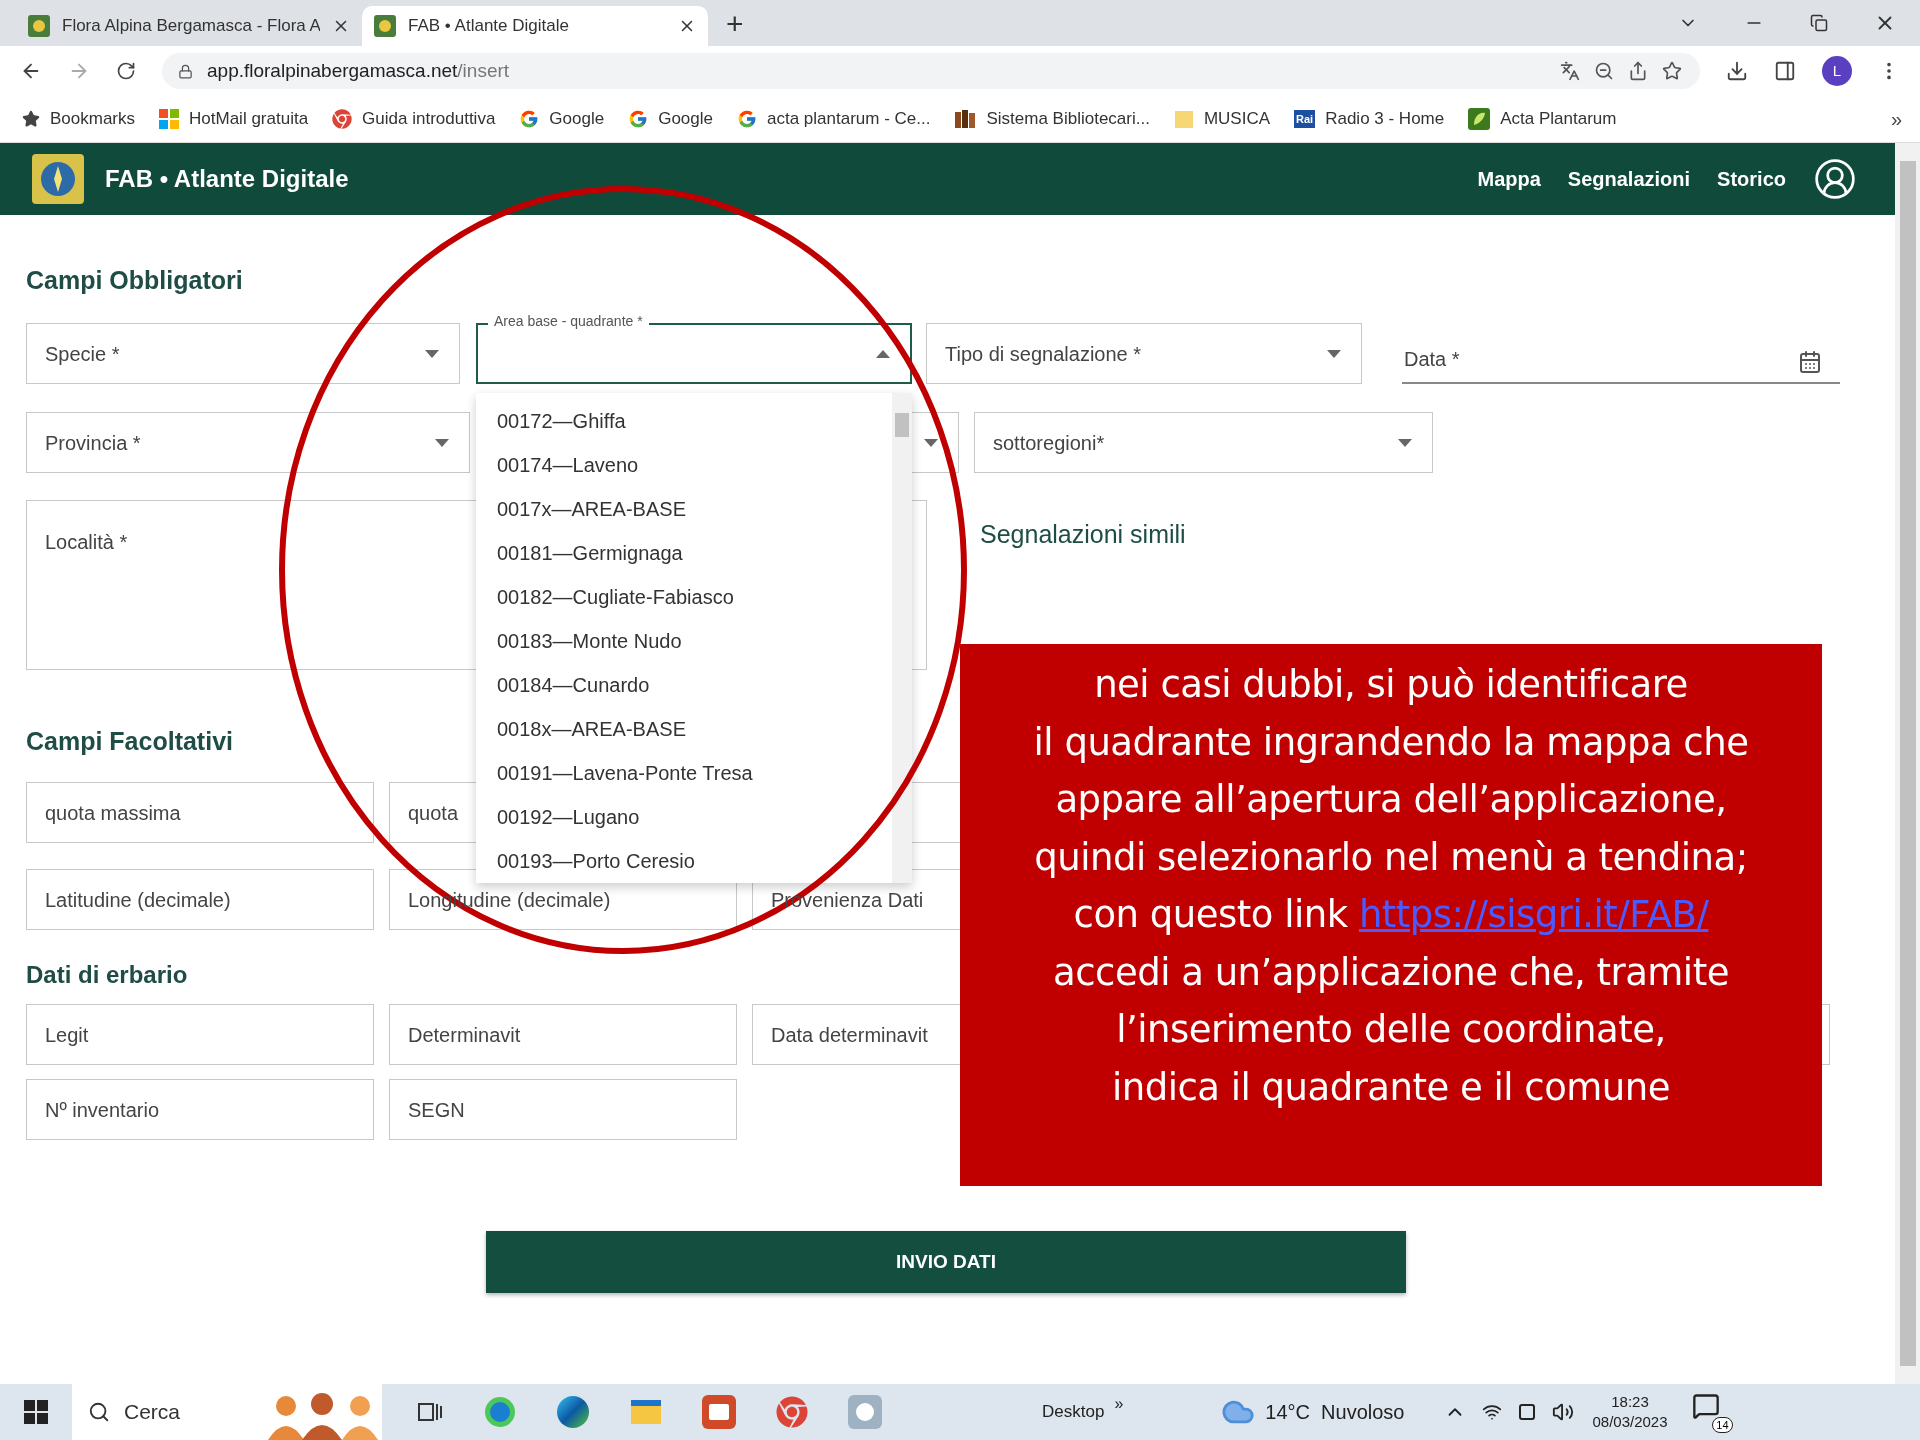  Describe the element at coordinates (568, 321) in the screenshot. I see `floating-label: Area base - quadrante *` at that location.